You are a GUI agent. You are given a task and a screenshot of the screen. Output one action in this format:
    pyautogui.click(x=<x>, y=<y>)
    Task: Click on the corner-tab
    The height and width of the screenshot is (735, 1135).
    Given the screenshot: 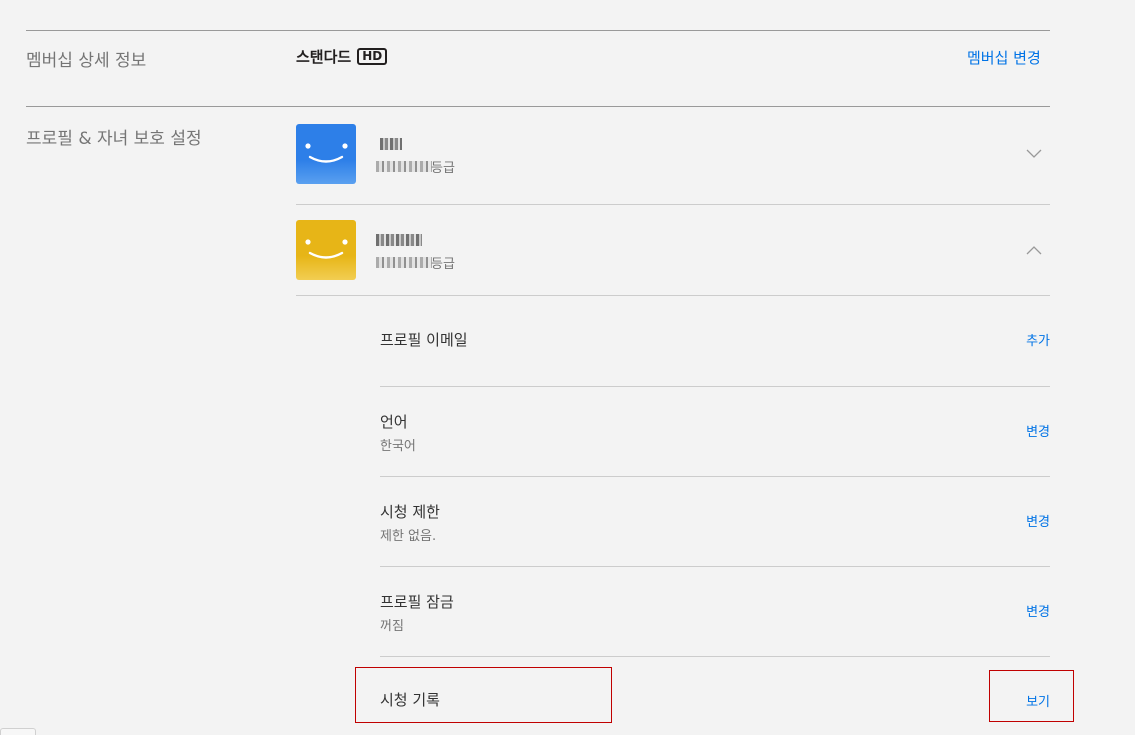 What is the action you would take?
    pyautogui.click(x=18, y=731)
    